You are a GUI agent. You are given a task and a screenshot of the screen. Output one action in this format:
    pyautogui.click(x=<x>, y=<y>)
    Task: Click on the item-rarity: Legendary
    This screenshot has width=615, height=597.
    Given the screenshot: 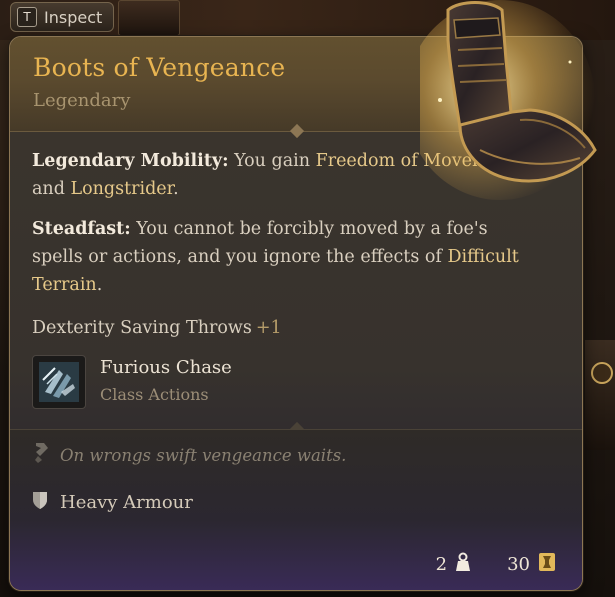 What is the action you would take?
    pyautogui.click(x=82, y=100)
    